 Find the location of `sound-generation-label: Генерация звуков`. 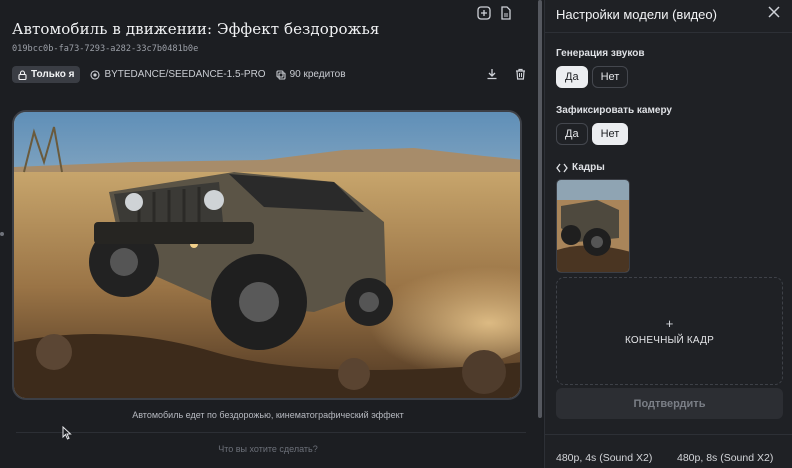

sound-generation-label: Генерация звуков is located at coordinates (600, 53).